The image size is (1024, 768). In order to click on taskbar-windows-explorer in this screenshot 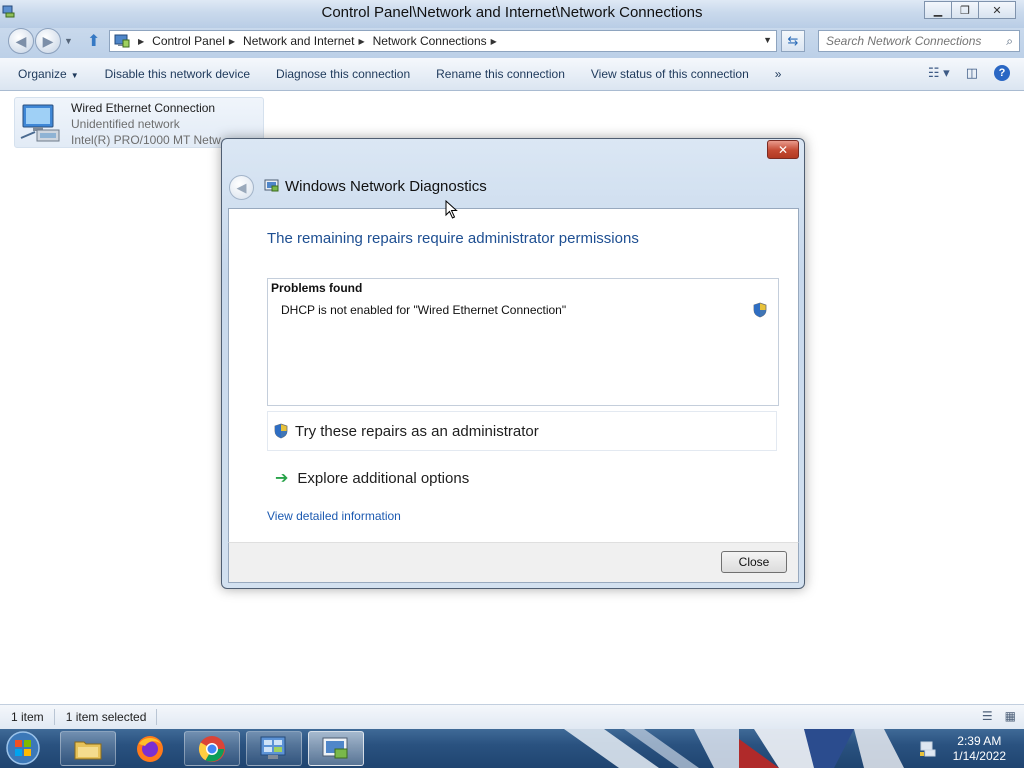, I will do `click(88, 748)`.